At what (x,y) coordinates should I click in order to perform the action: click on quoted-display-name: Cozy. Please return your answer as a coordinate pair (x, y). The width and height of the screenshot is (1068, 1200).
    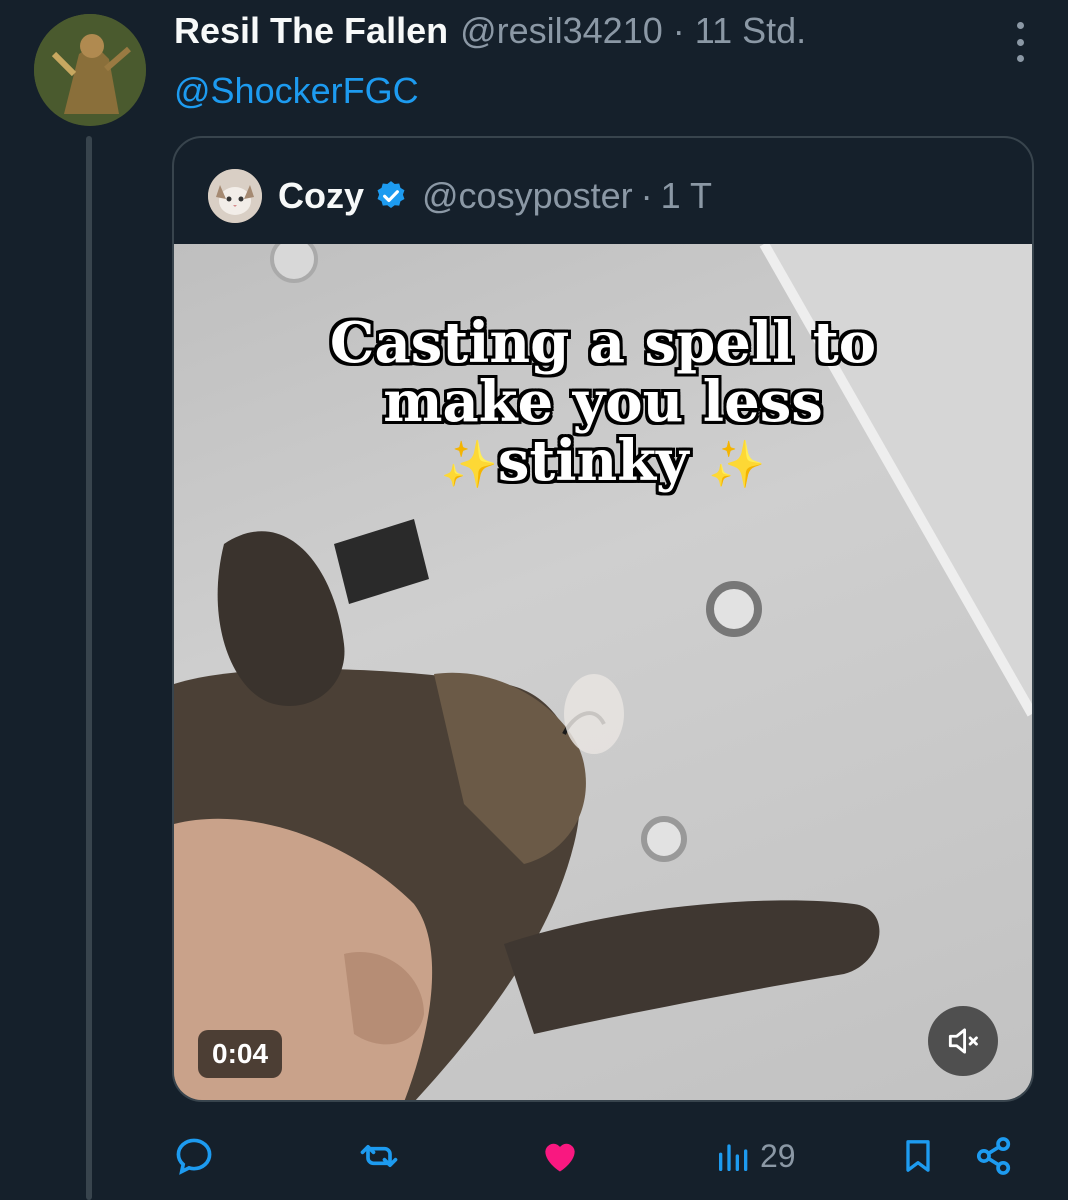
    Looking at the image, I should click on (321, 196).